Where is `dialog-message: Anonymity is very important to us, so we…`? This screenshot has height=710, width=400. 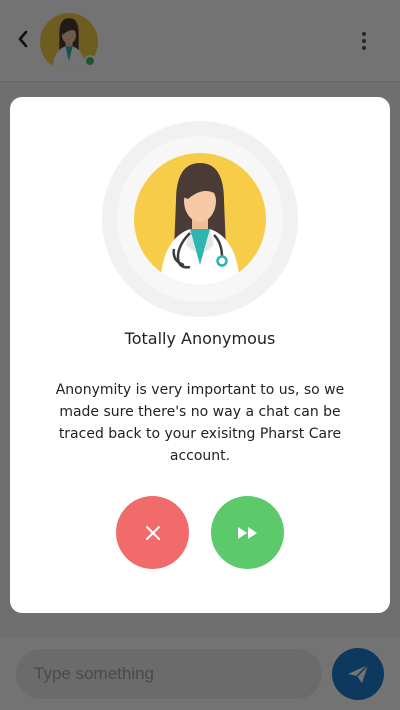
dialog-message: Anonymity is very important to us, so we… is located at coordinates (200, 423).